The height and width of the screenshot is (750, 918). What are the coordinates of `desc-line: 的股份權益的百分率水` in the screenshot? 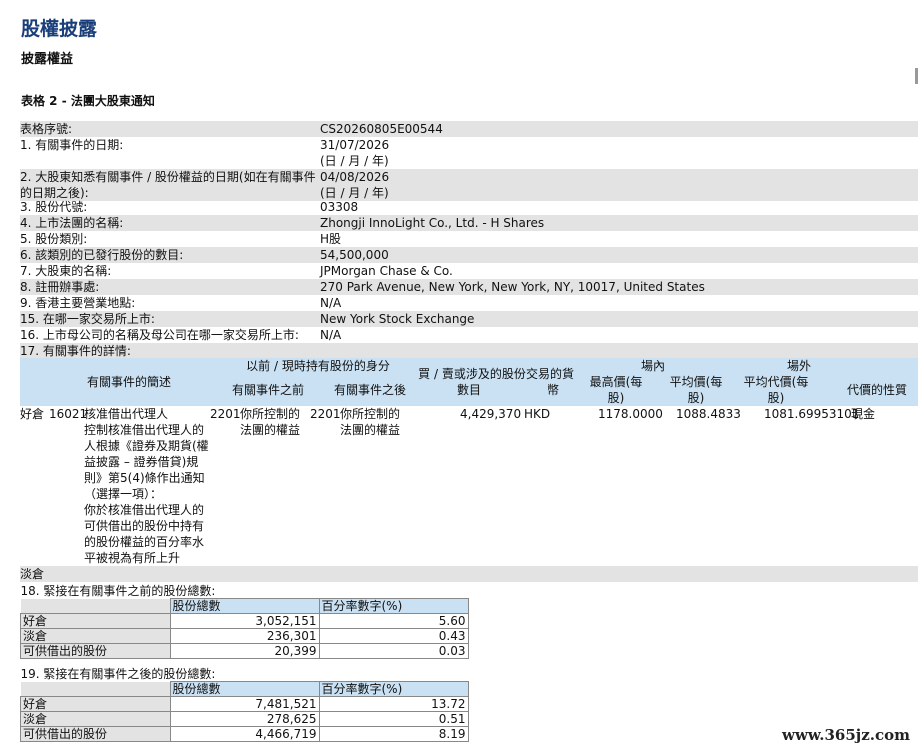 It's located at (144, 542).